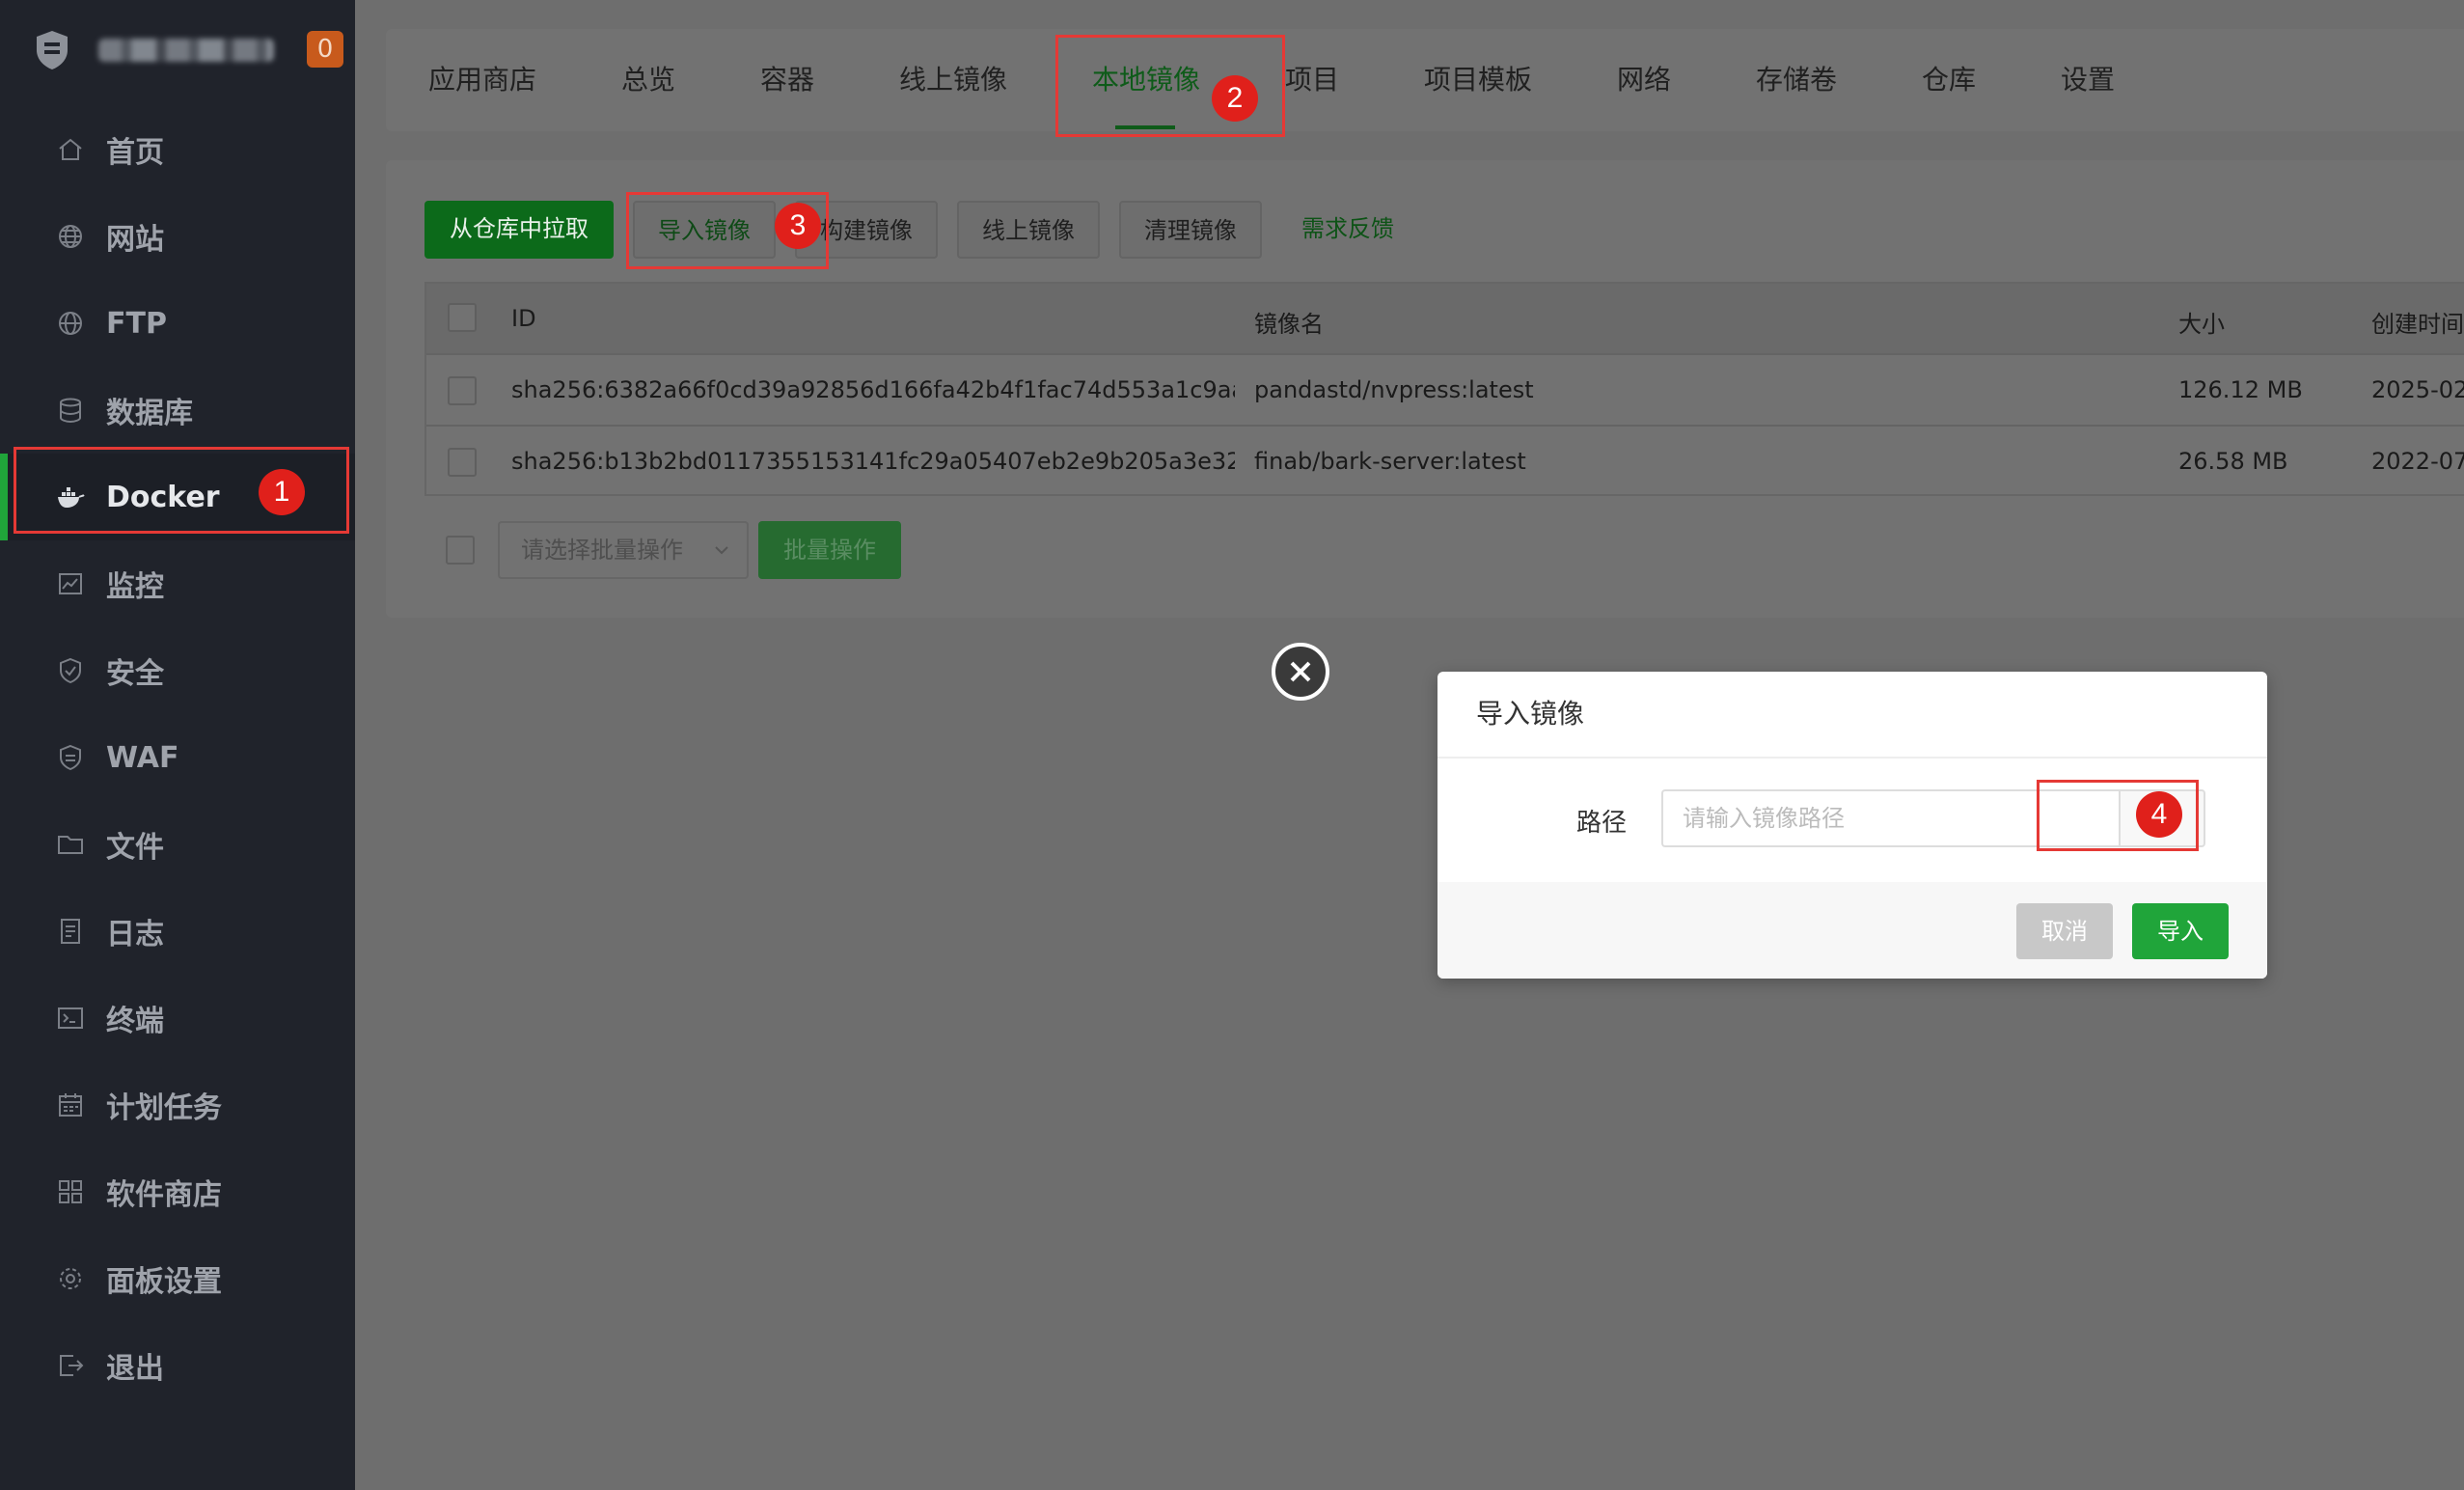  What do you see at coordinates (2417, 461) in the screenshot?
I see `image-created: 2022-07` at bounding box center [2417, 461].